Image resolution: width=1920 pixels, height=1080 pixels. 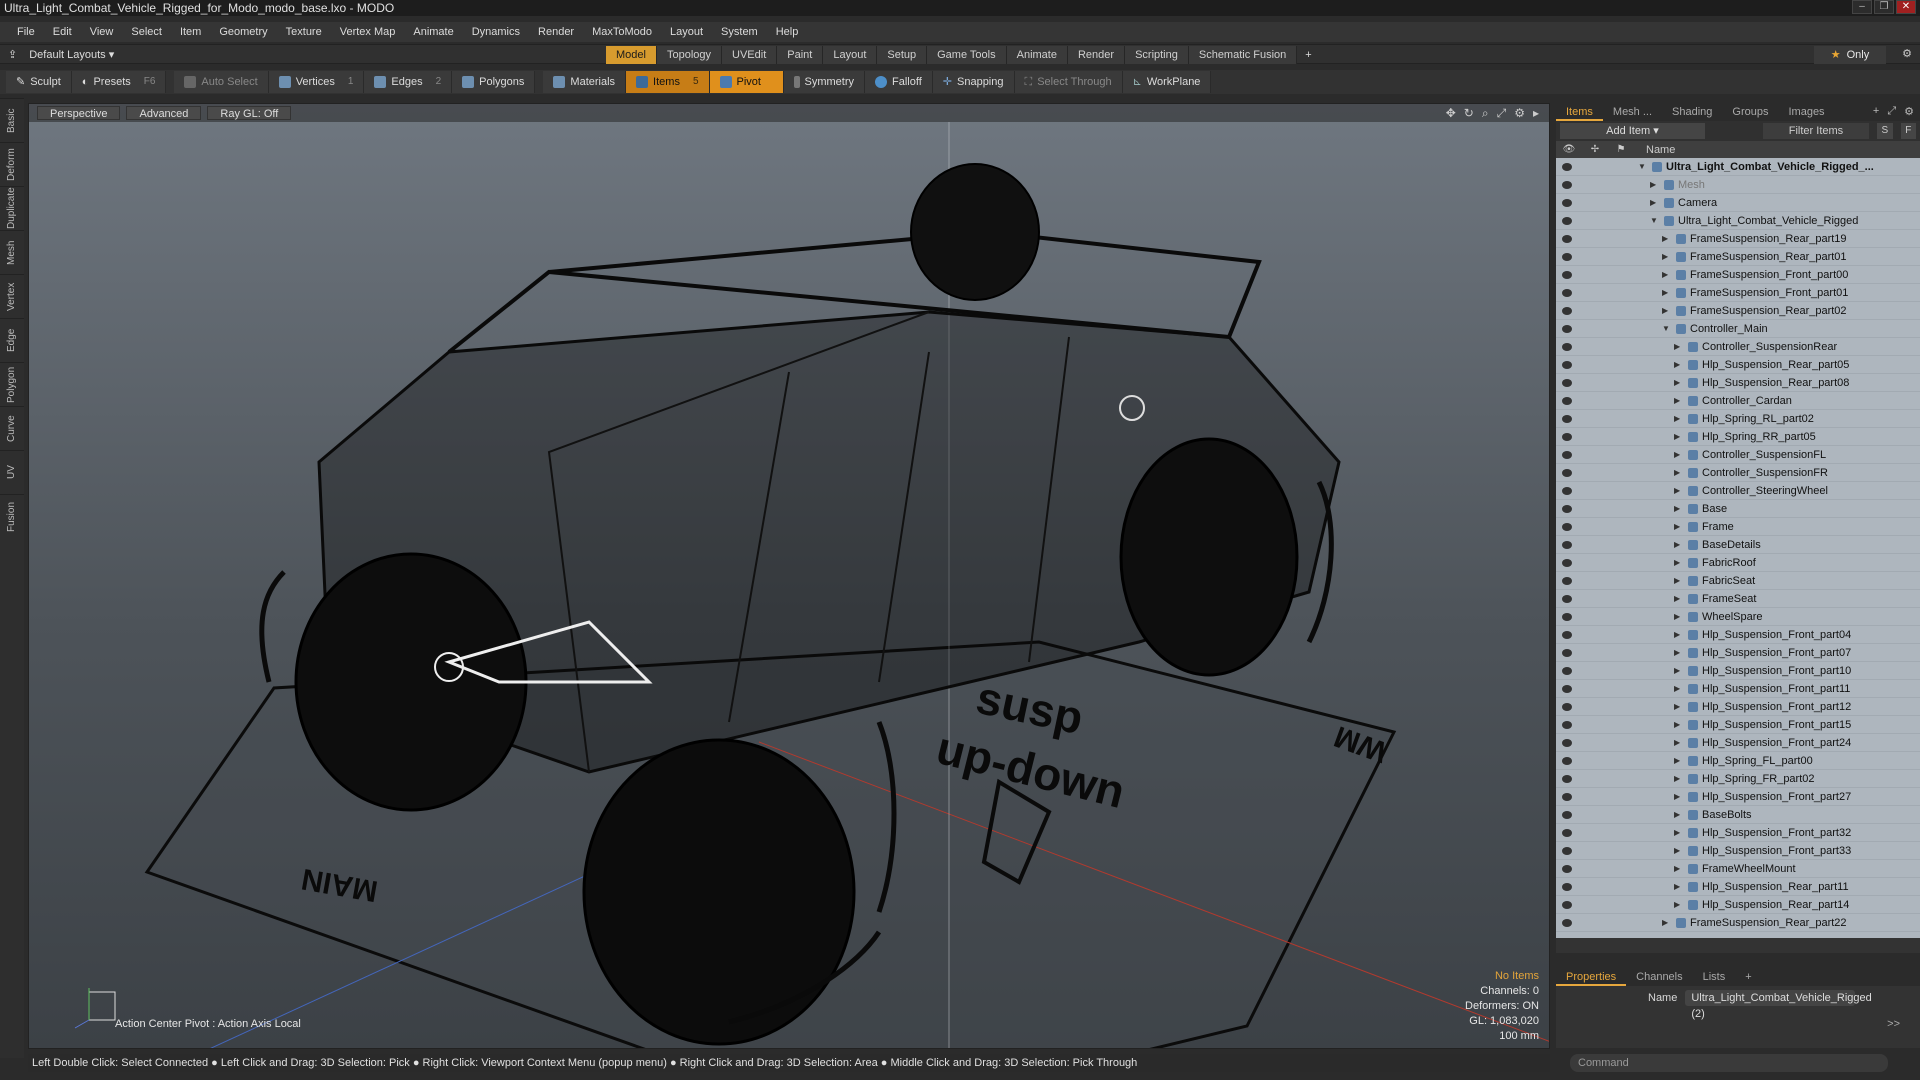 What do you see at coordinates (102, 32) in the screenshot?
I see `menu-view: View` at bounding box center [102, 32].